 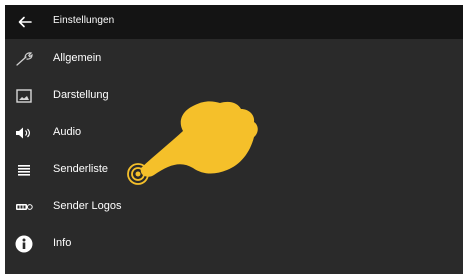 What do you see at coordinates (87, 206) in the screenshot?
I see `menu-item-label: Sender Logos` at bounding box center [87, 206].